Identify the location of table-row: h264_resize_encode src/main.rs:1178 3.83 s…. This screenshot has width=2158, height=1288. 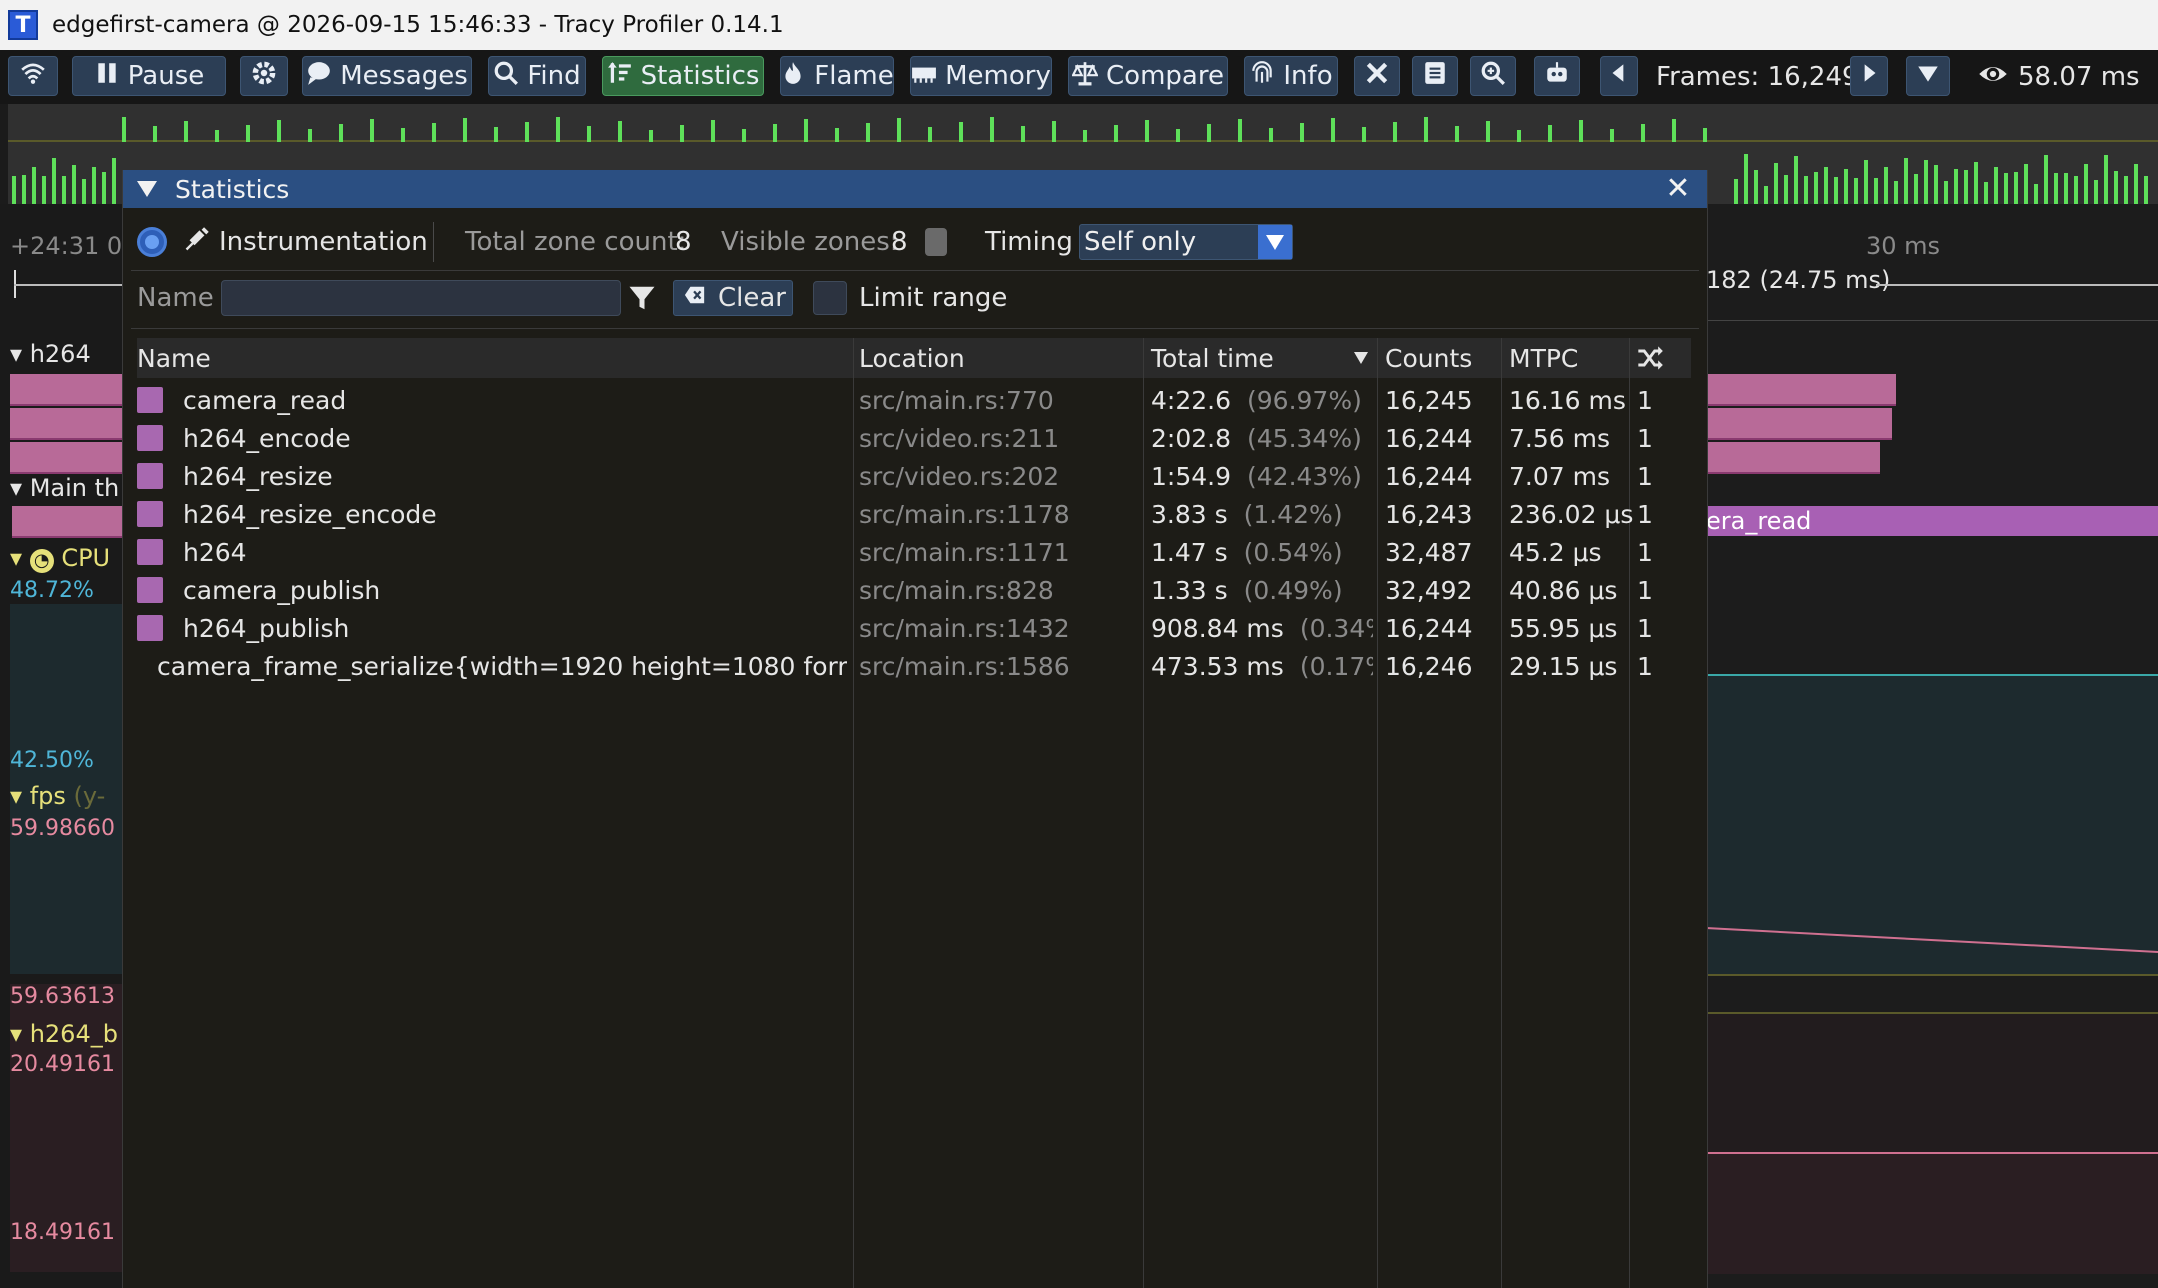
(914, 514).